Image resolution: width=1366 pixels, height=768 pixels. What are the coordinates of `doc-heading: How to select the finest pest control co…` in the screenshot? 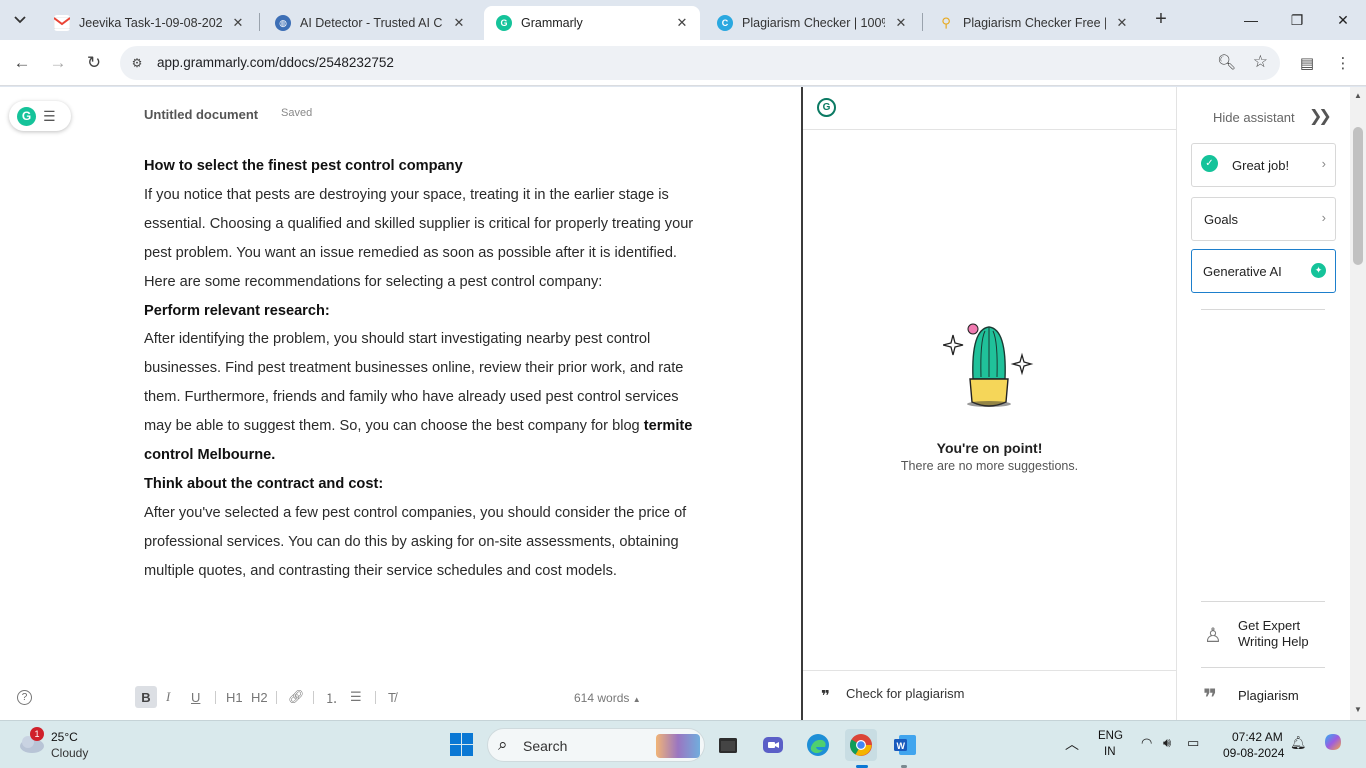 It's located at (303, 166).